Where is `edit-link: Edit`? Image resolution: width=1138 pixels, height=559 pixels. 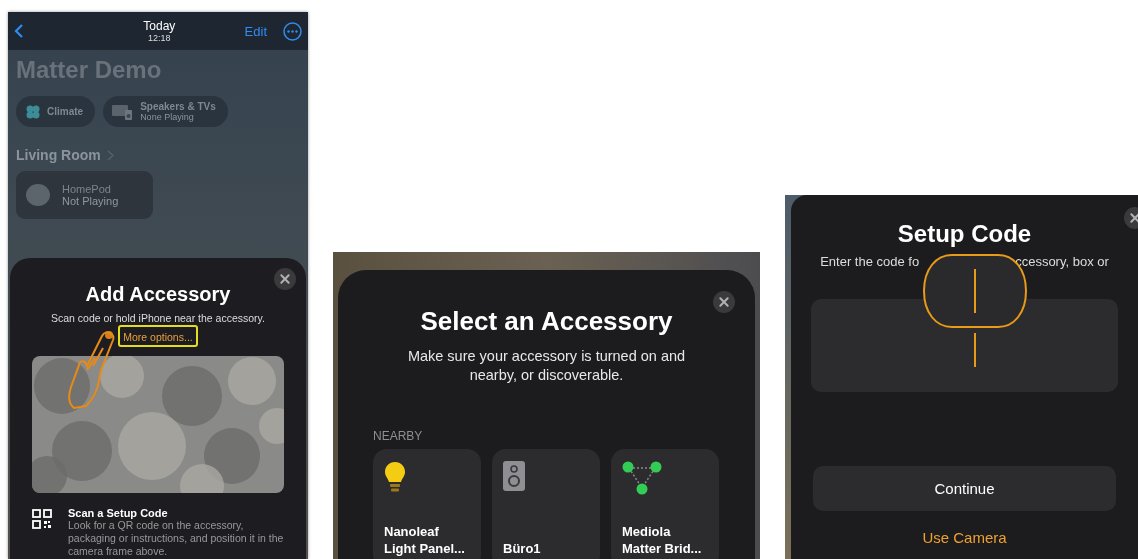
edit-link: Edit is located at coordinates (255, 31).